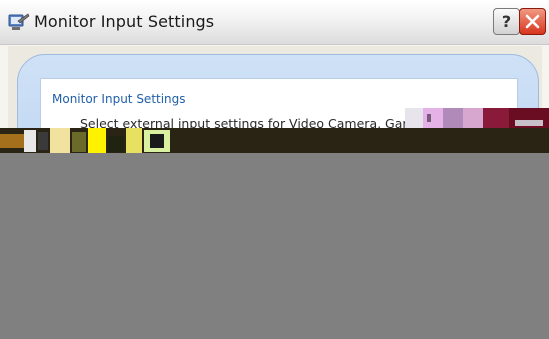  What do you see at coordinates (124, 21) in the screenshot?
I see `window-title: Monitor Input Settings` at bounding box center [124, 21].